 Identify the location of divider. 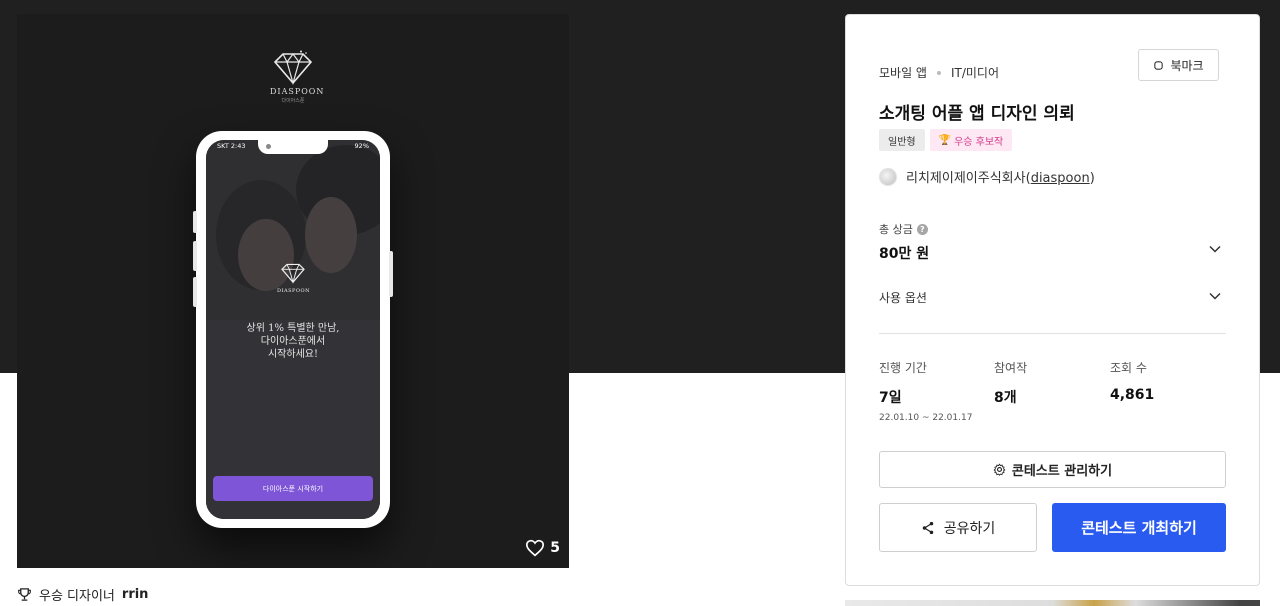
(1052, 333).